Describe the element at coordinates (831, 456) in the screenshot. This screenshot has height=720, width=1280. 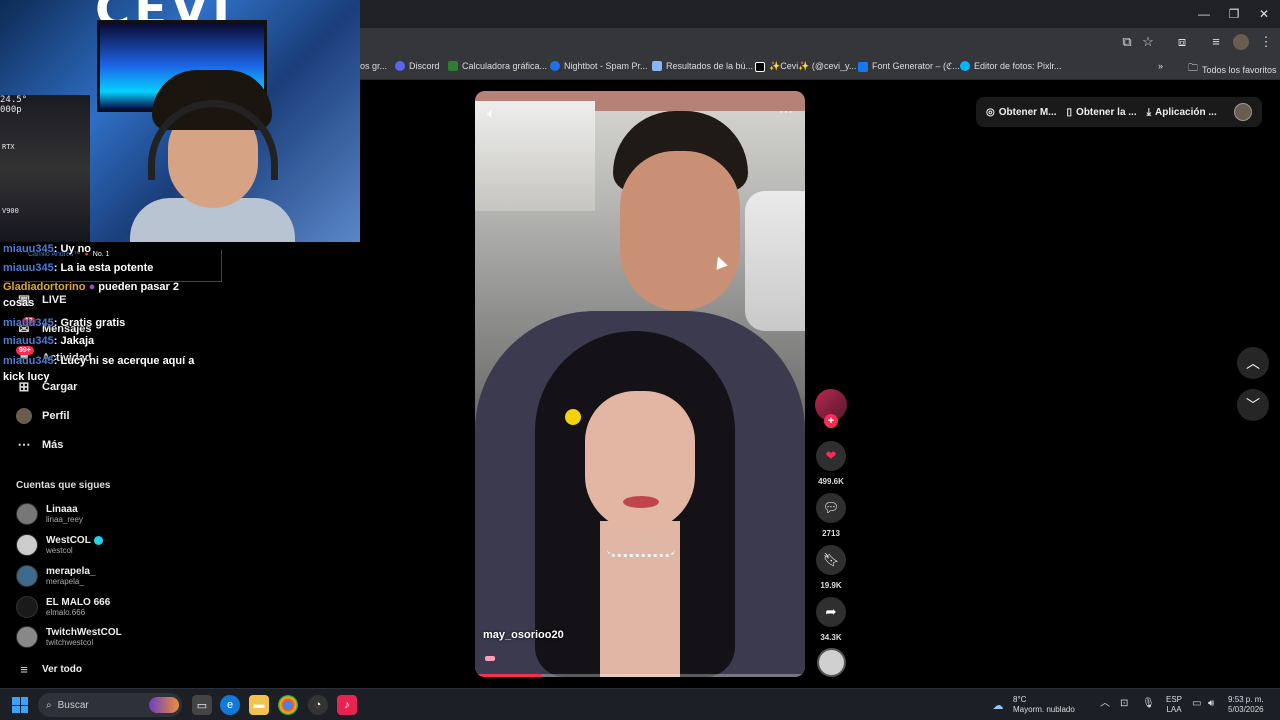
I see `heart-icon: ❤` at that location.